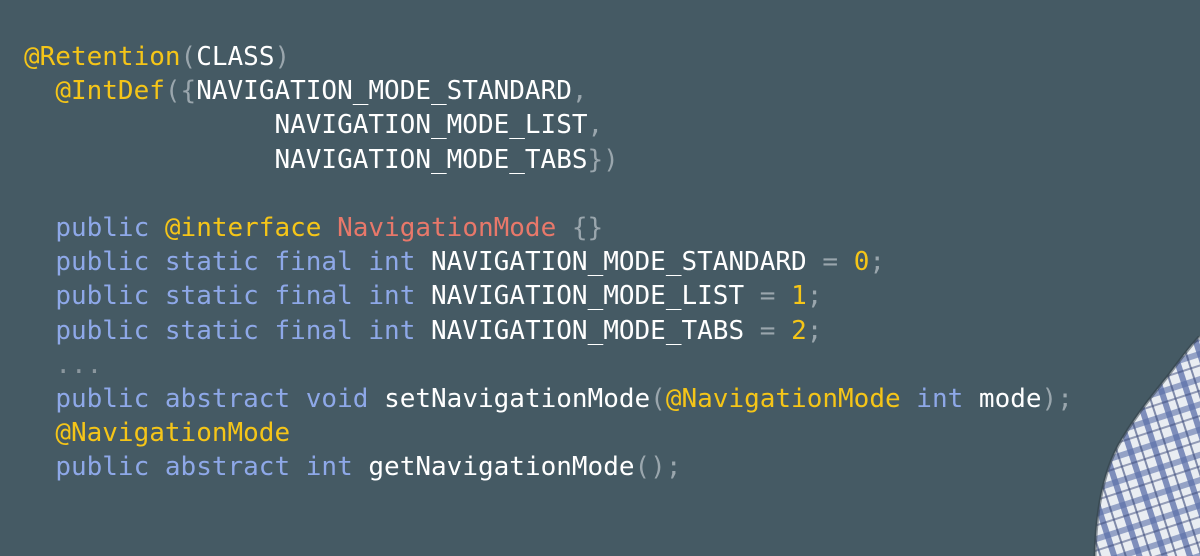 The image size is (1200, 556). What do you see at coordinates (384, 91) in the screenshot?
I see `const-standard-ref: NAVIGATION_MODE_STANDARD` at bounding box center [384, 91].